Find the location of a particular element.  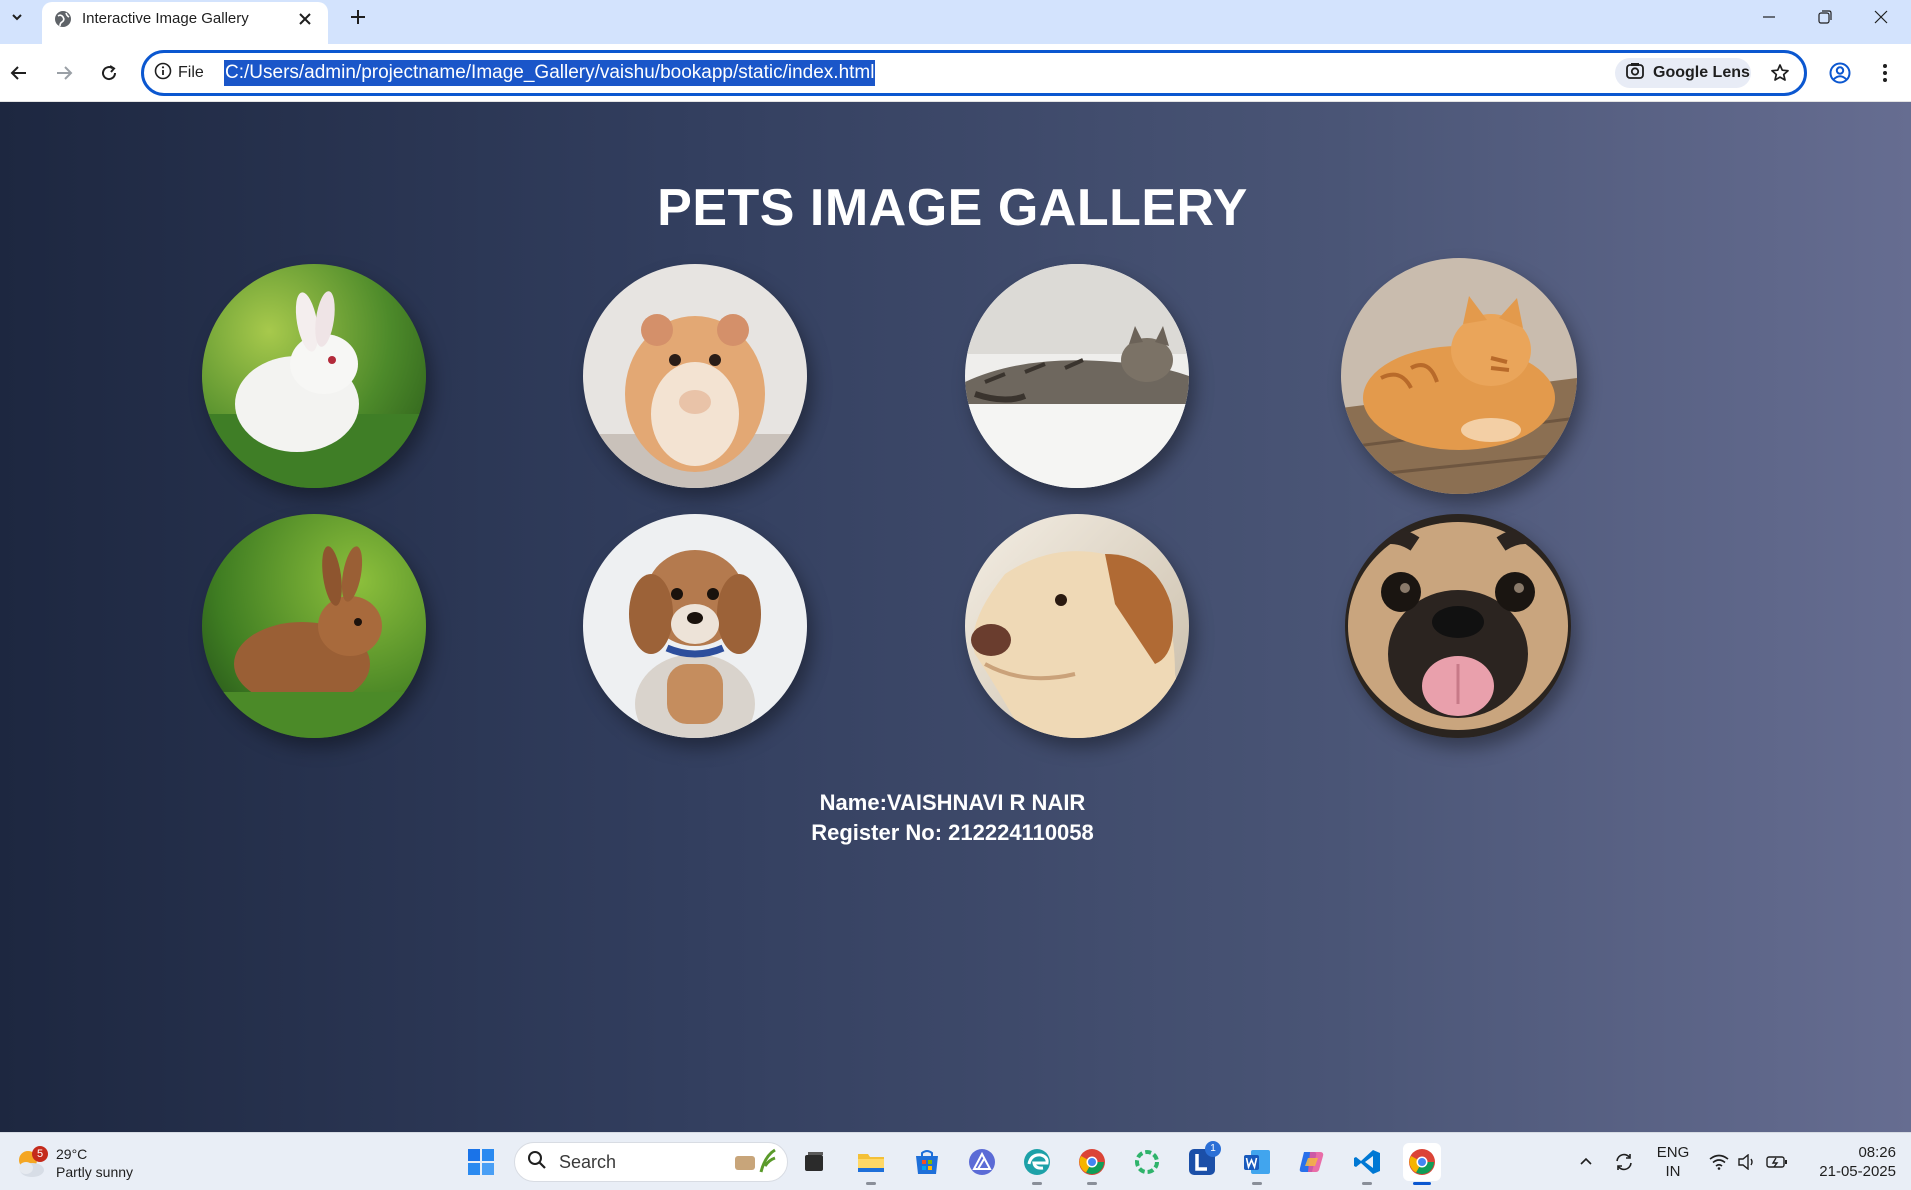

tab-active: Interactive Image Gallery is located at coordinates (185, 23).